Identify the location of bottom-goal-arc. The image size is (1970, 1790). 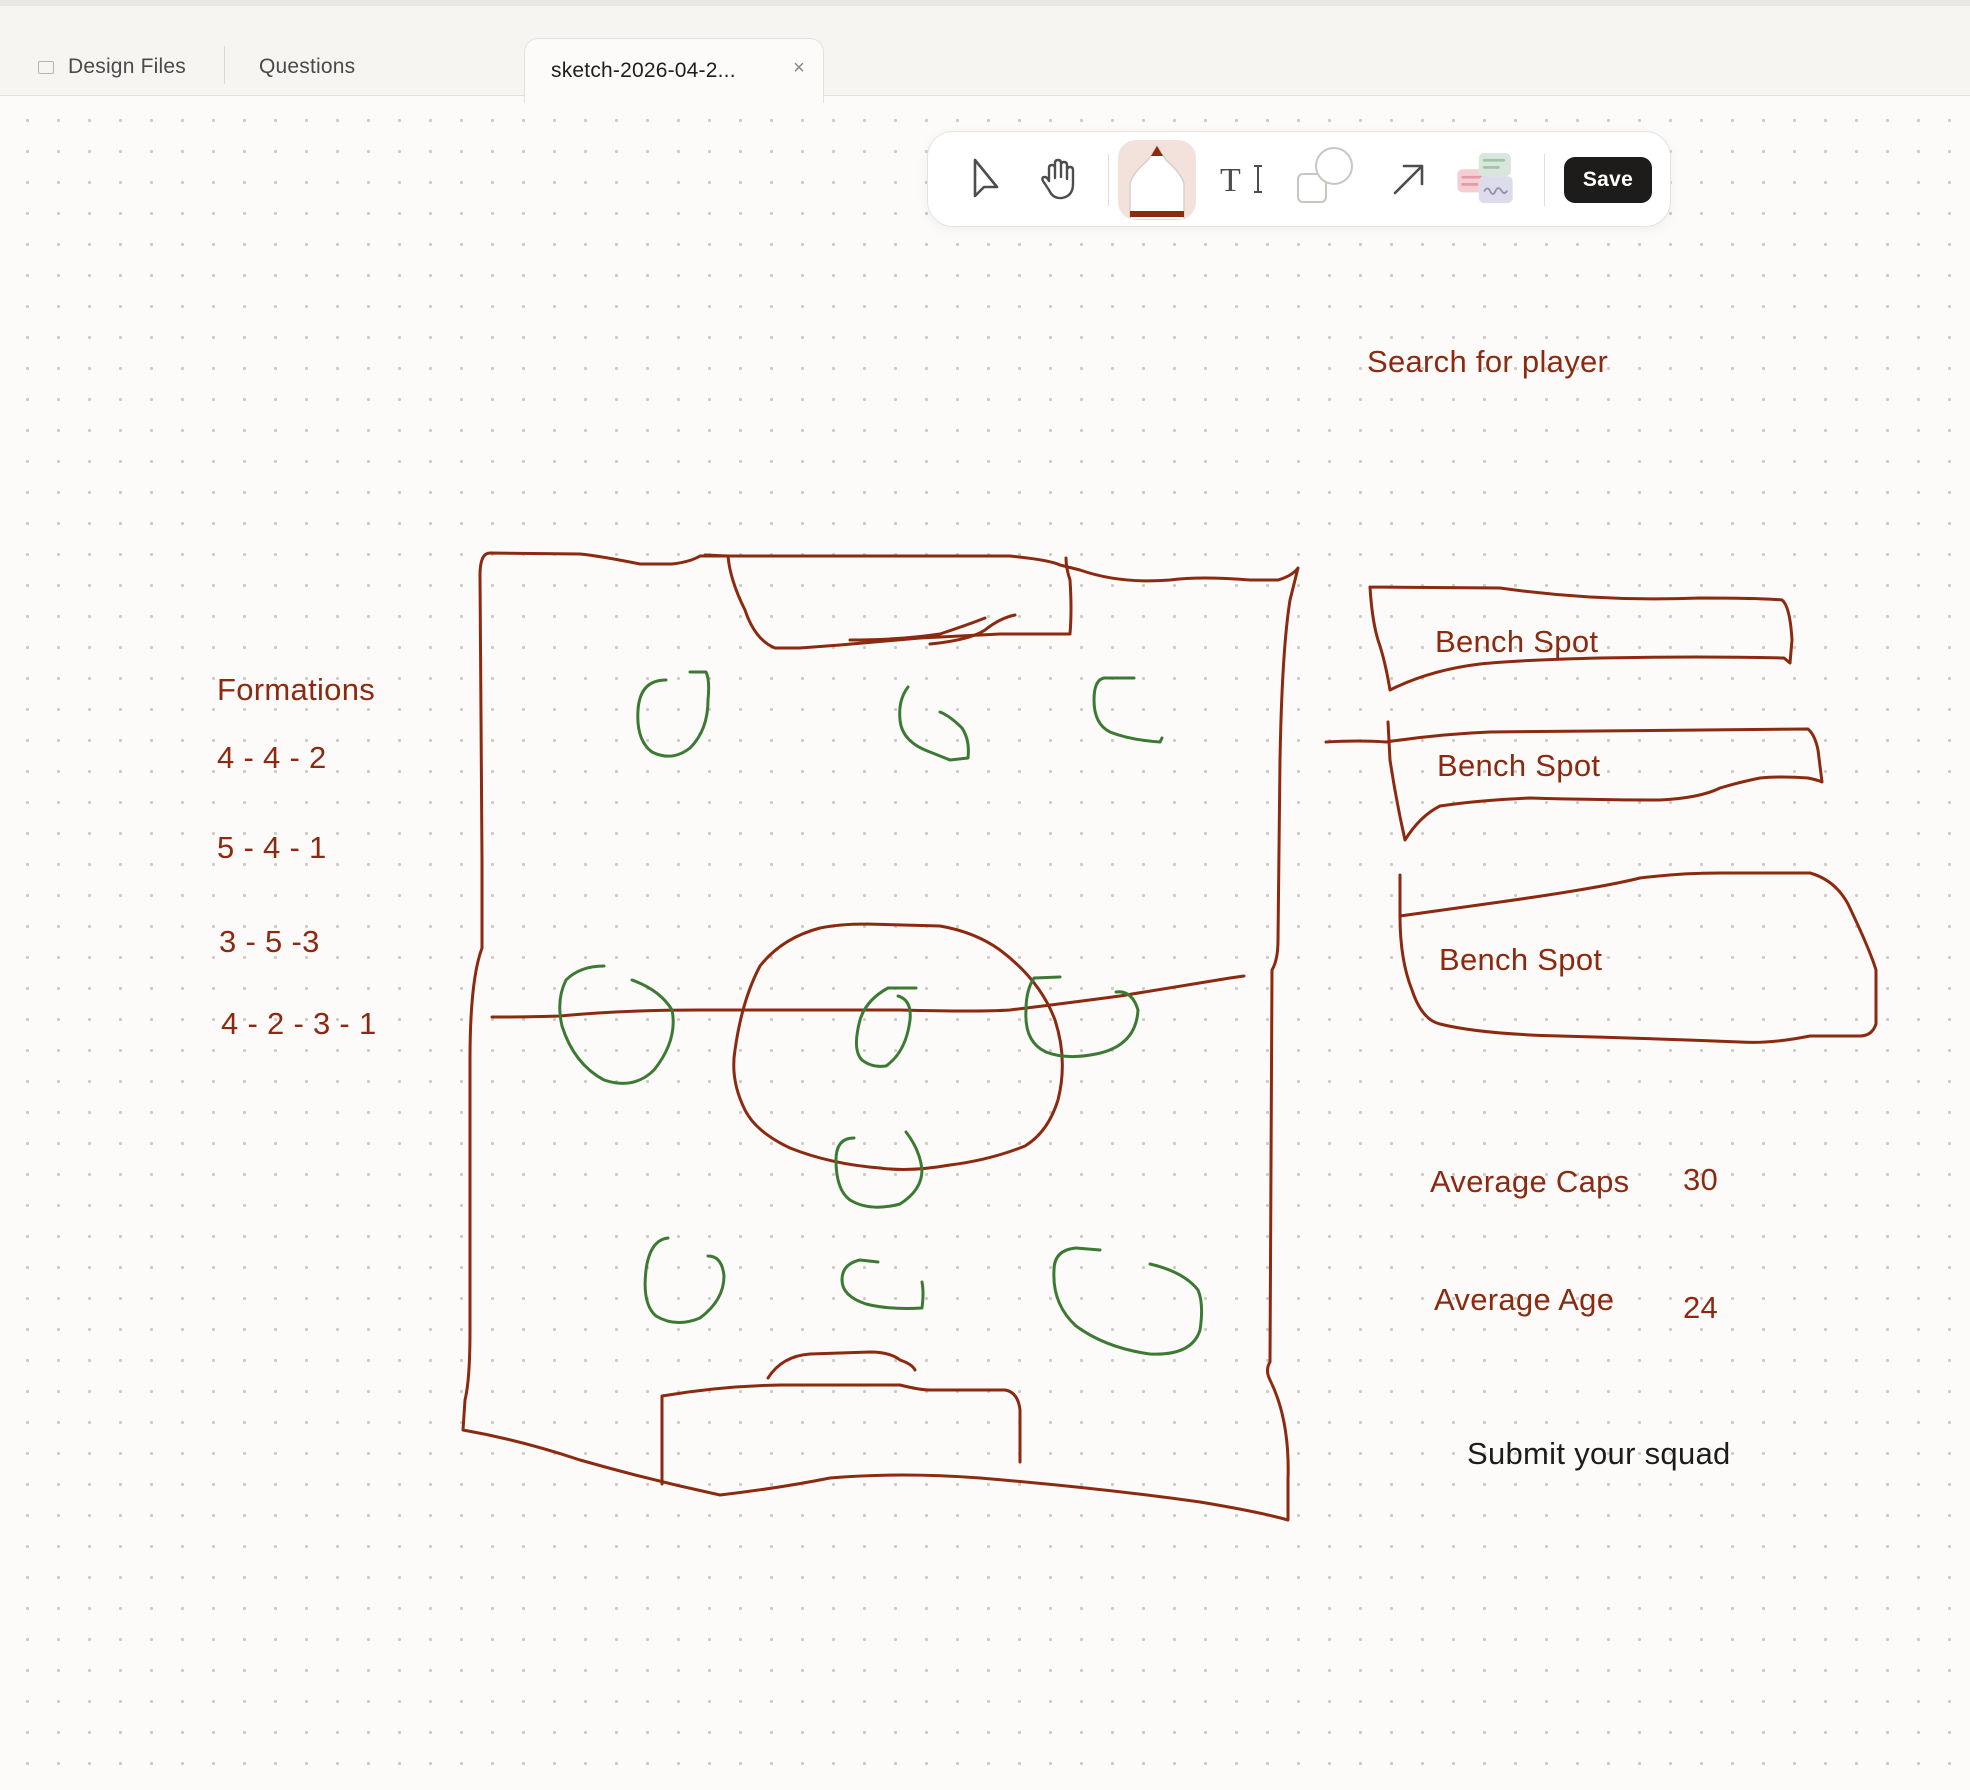
(841, 1365).